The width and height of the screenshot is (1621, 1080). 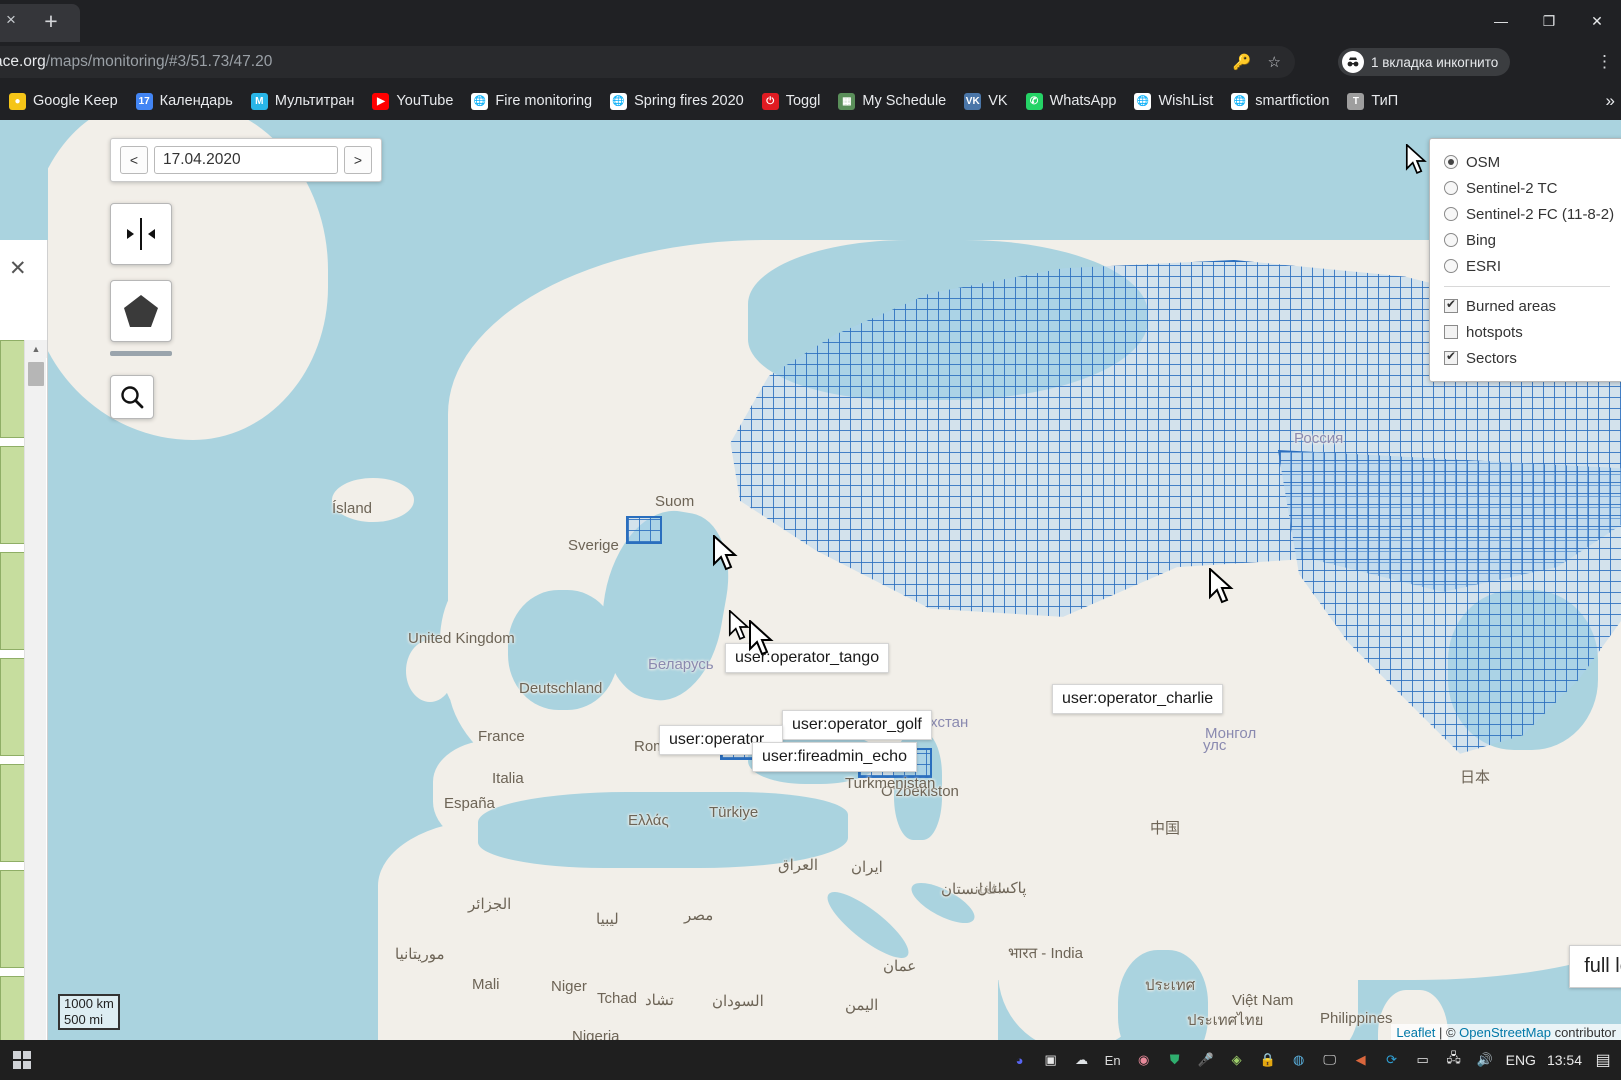 What do you see at coordinates (1175, 1060) in the screenshot?
I see `shield-icon: ⛊` at bounding box center [1175, 1060].